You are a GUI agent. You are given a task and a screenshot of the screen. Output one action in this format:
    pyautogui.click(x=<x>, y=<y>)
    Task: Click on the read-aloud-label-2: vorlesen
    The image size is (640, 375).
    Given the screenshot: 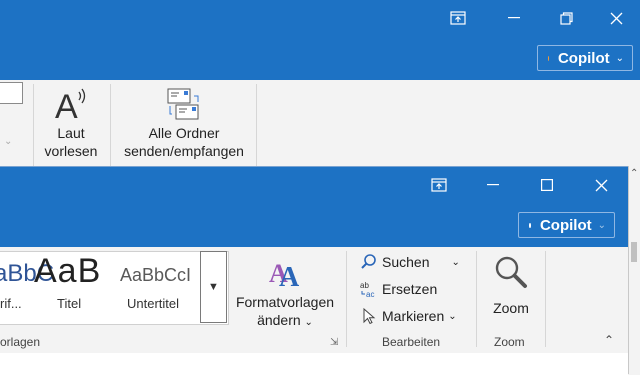 What is the action you would take?
    pyautogui.click(x=71, y=151)
    